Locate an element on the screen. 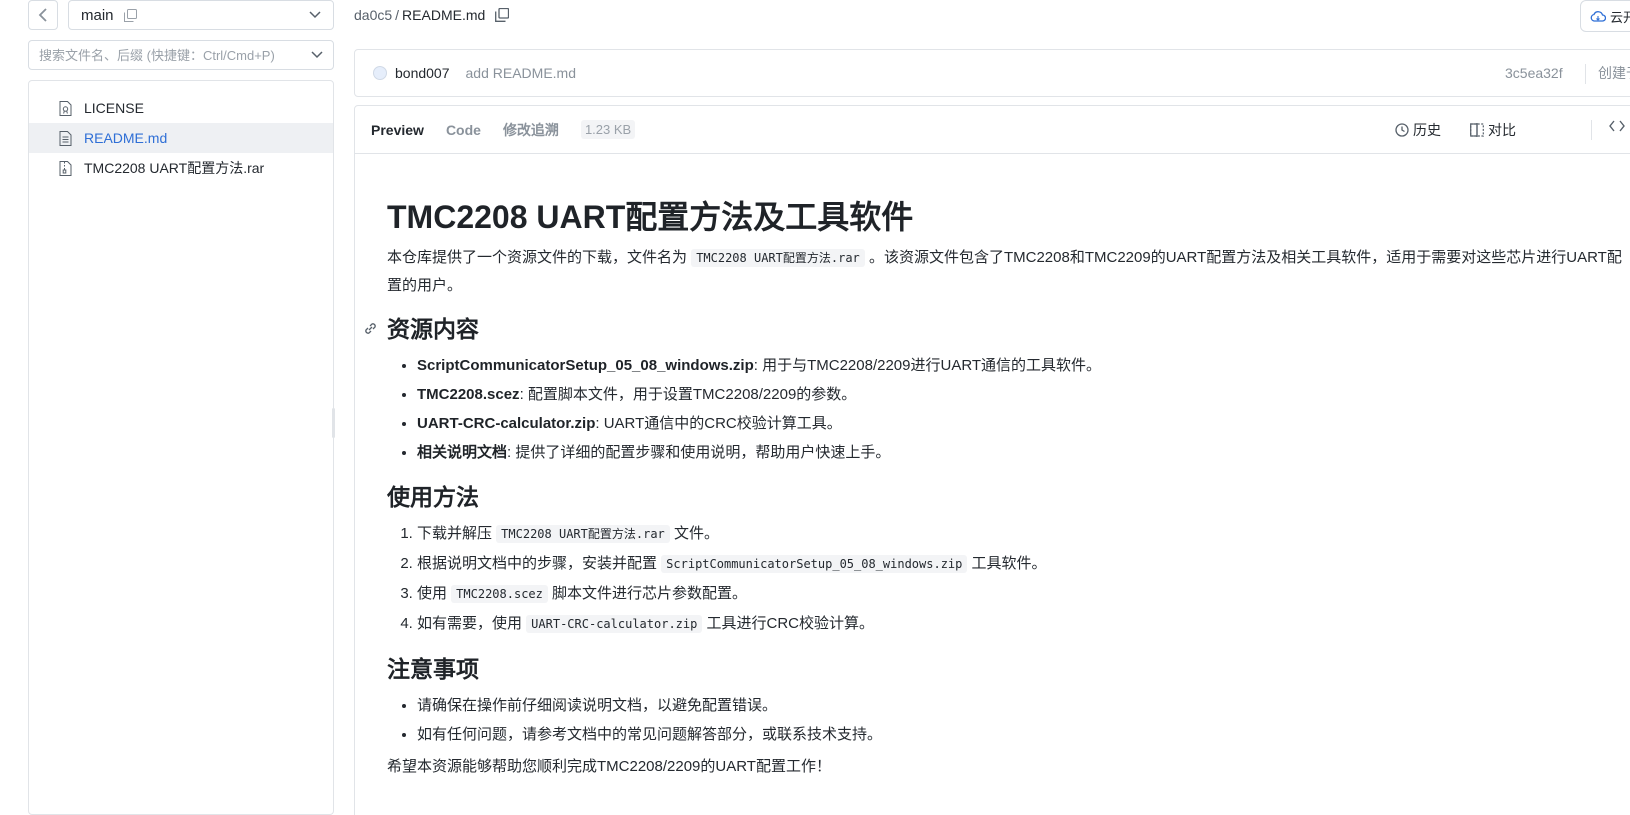 The width and height of the screenshot is (1630, 815). compare-icon is located at coordinates (1477, 130).